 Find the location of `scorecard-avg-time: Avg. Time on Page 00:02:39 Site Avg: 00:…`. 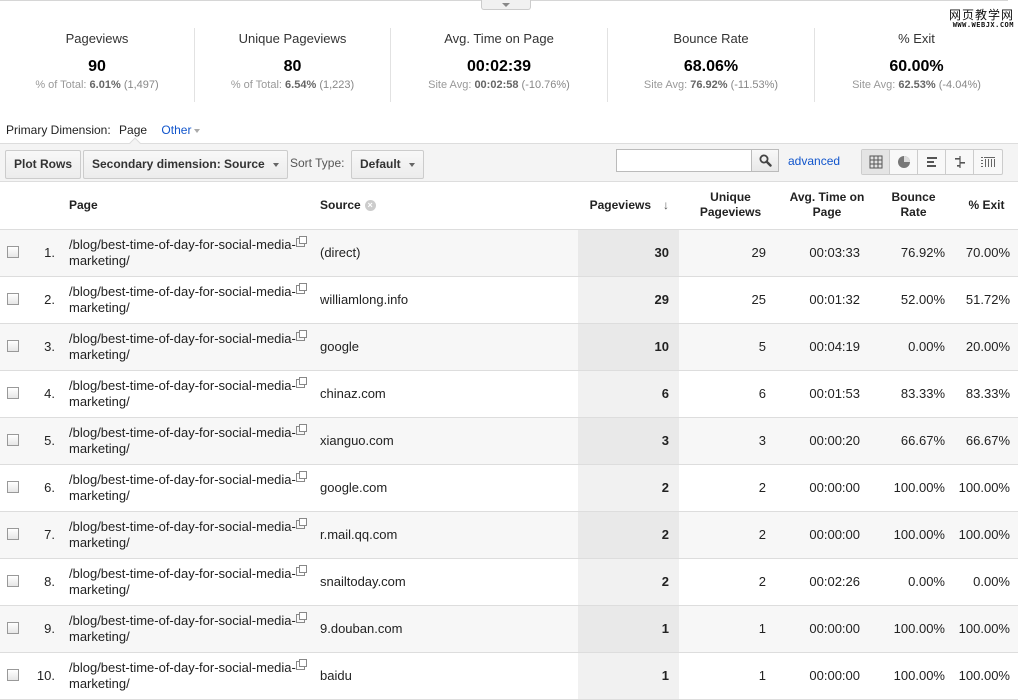

scorecard-avg-time: Avg. Time on Page 00:02:39 Site Avg: 00:… is located at coordinates (499, 65).